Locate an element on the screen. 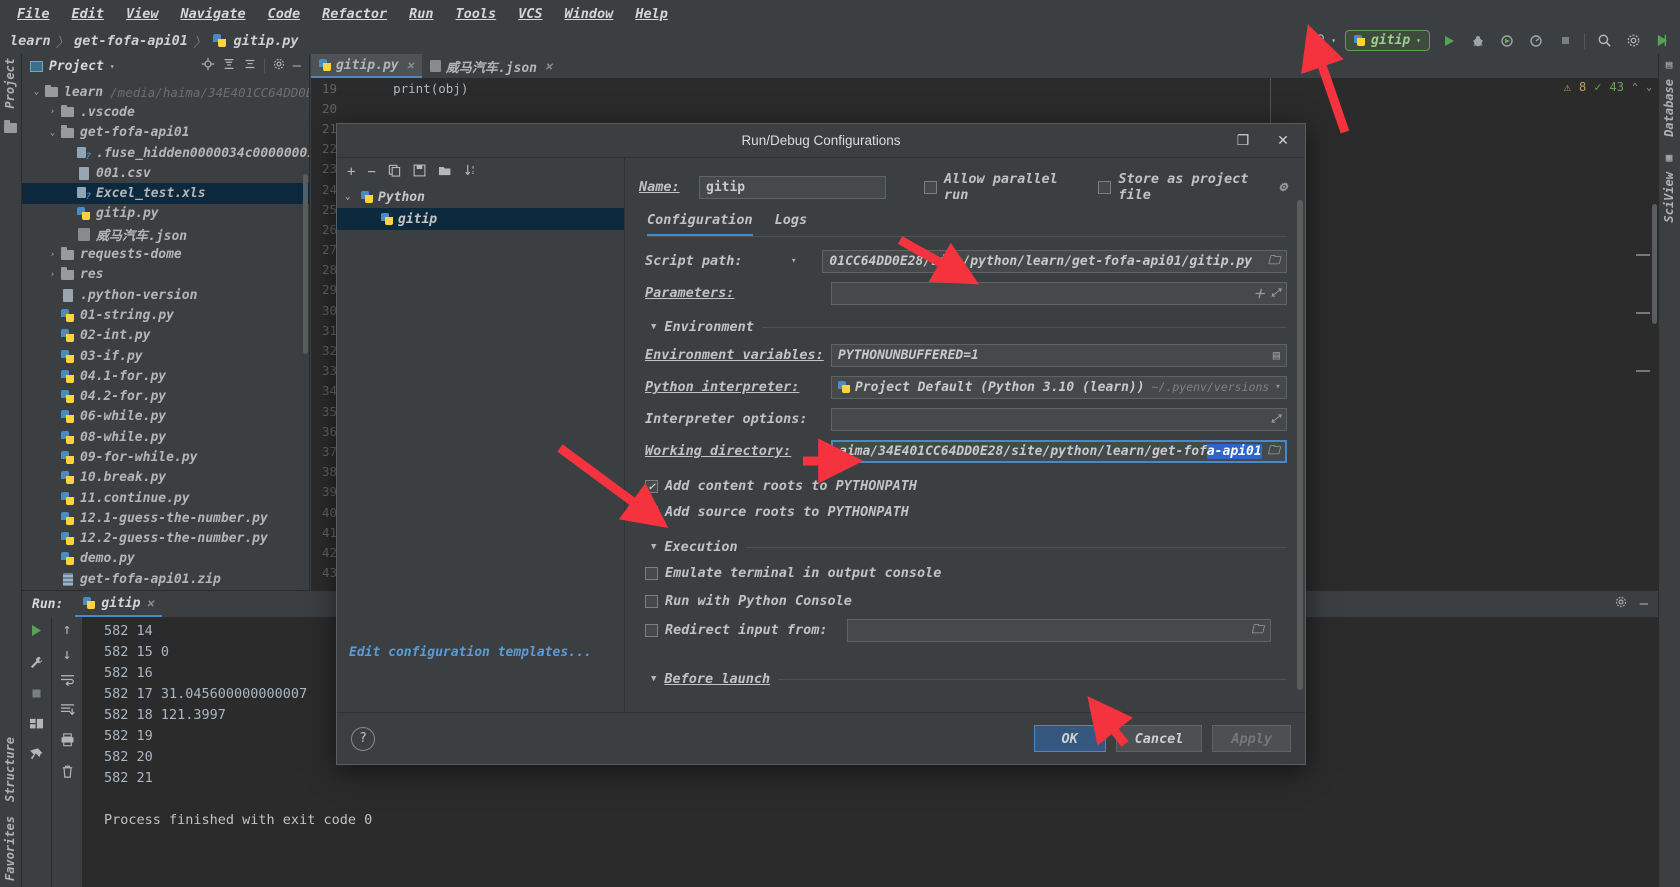 The width and height of the screenshot is (1680, 887). name-value: gitip is located at coordinates (726, 187).